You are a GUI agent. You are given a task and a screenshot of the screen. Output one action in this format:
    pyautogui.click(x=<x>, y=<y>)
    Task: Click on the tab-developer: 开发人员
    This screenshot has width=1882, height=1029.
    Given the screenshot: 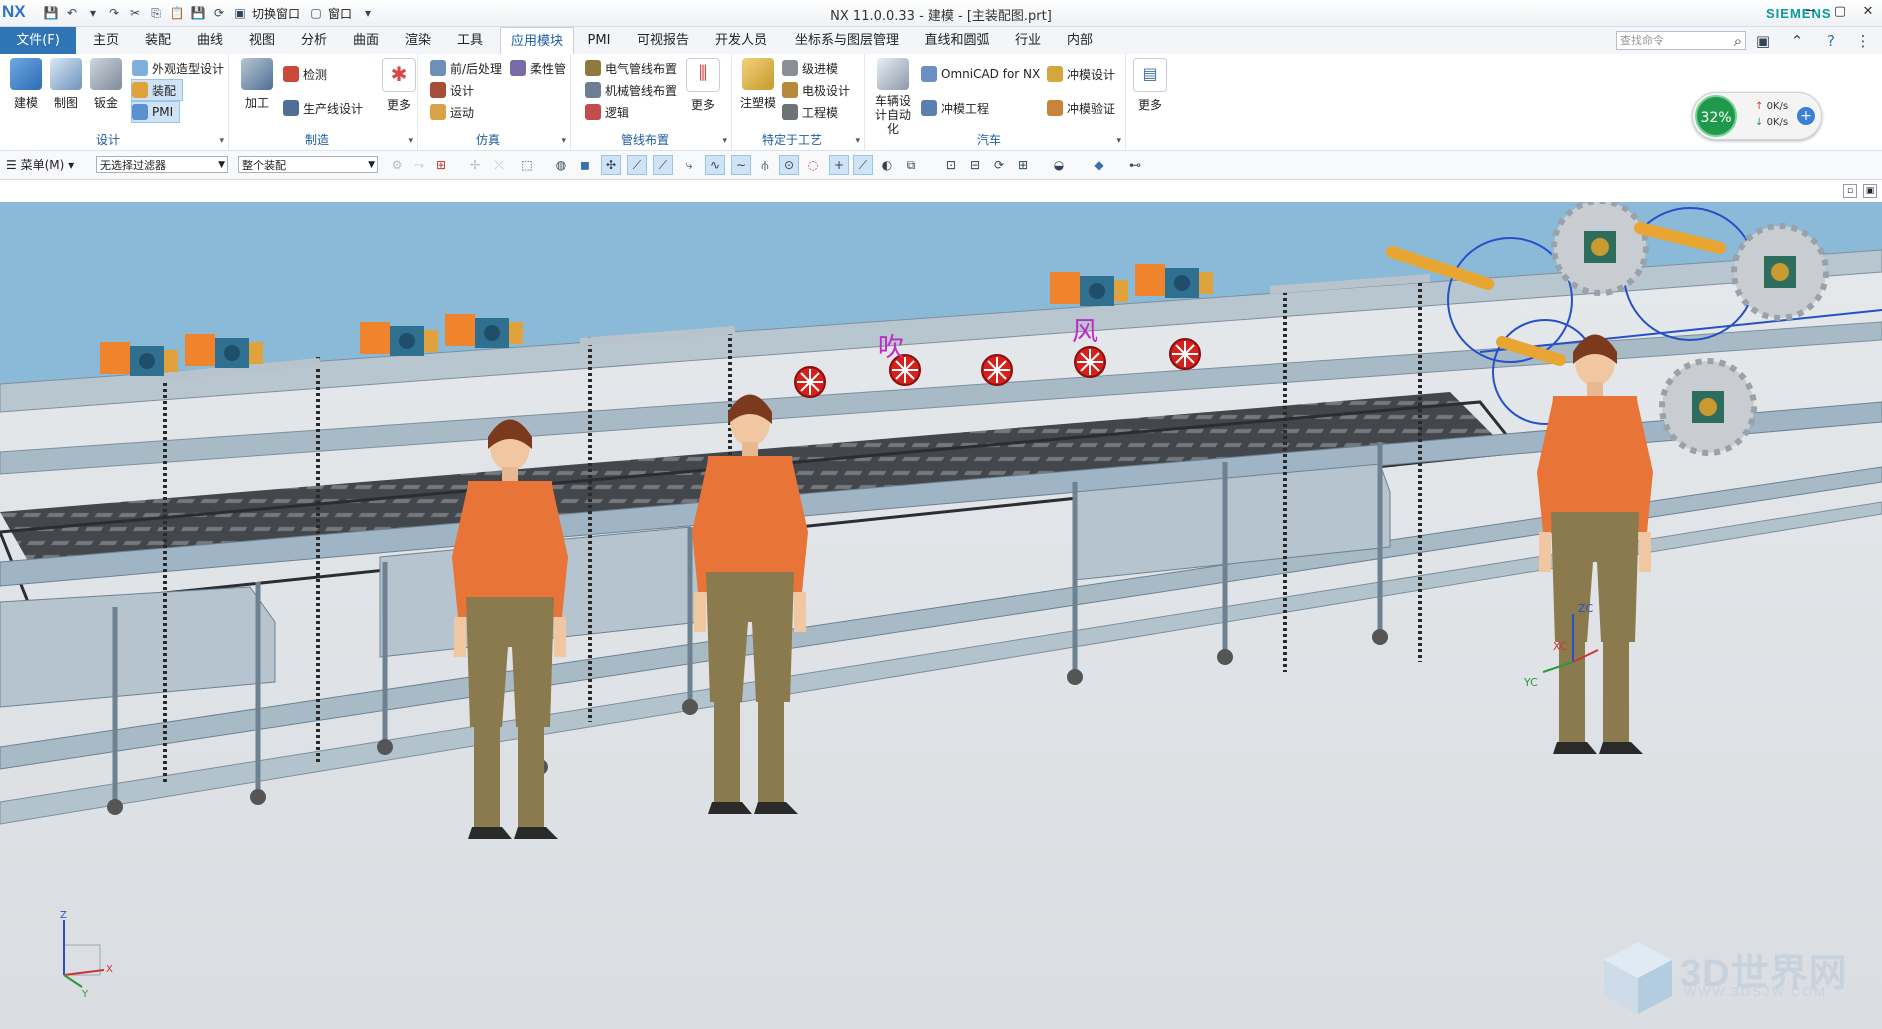 What is the action you would take?
    pyautogui.click(x=741, y=40)
    